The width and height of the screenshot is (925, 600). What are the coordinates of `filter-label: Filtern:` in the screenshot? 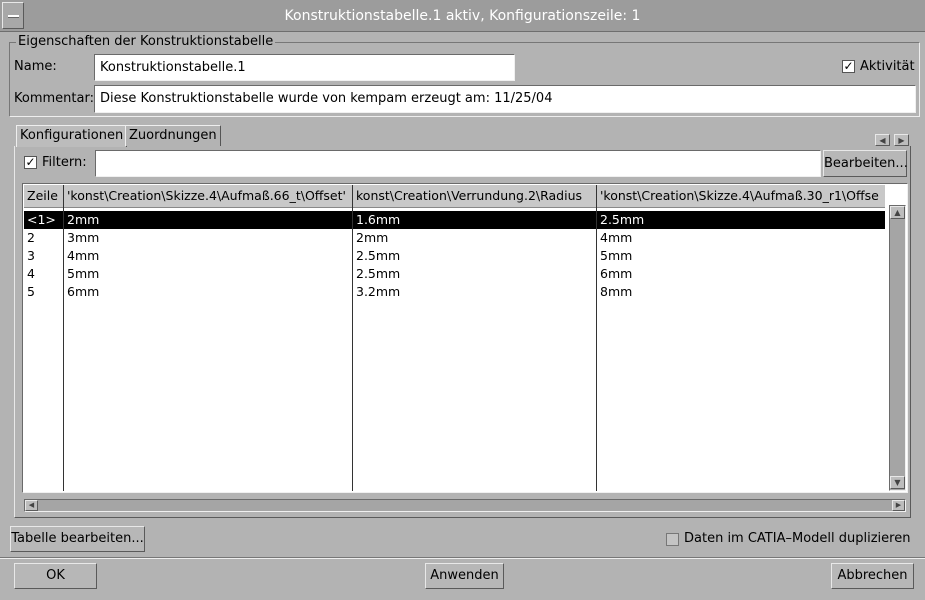 It's located at (64, 162).